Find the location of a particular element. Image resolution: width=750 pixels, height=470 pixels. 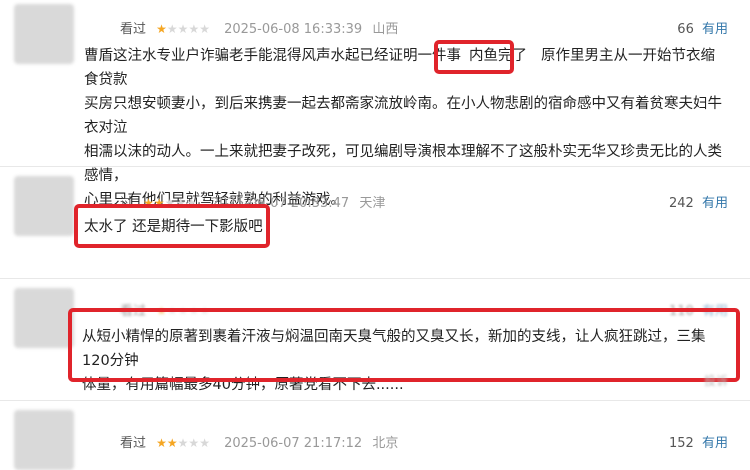

comment-location: 天津 is located at coordinates (372, 203).